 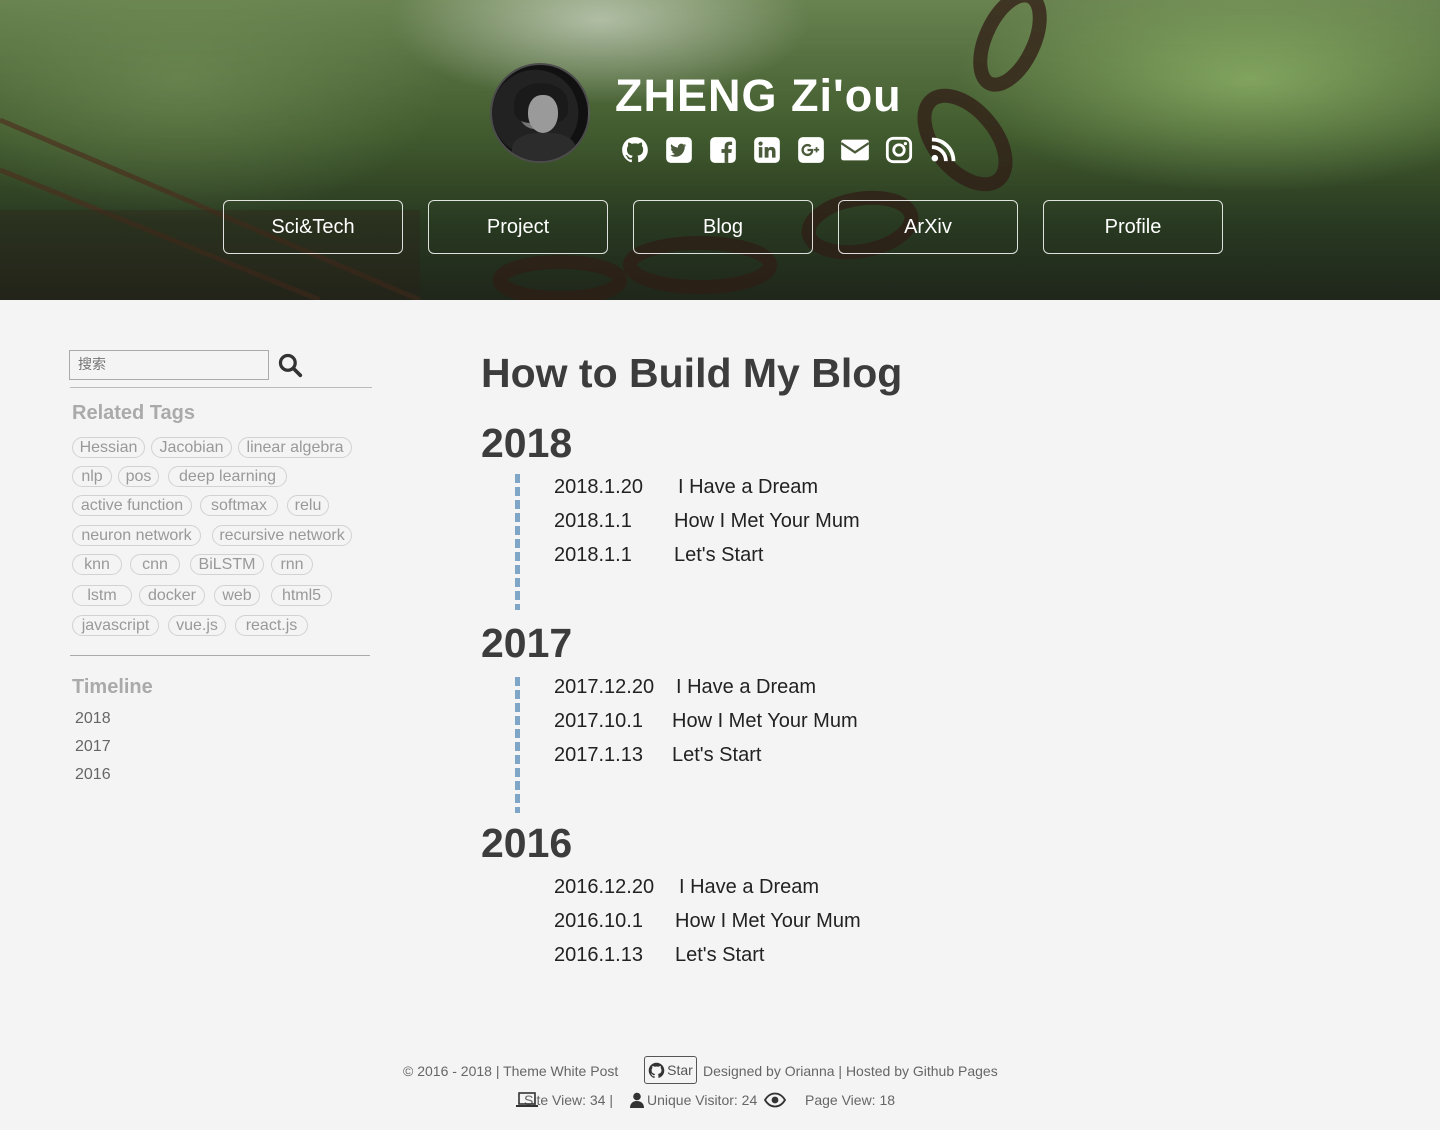 What do you see at coordinates (282, 535) in the screenshot?
I see `tag-recursive-network: recursive network` at bounding box center [282, 535].